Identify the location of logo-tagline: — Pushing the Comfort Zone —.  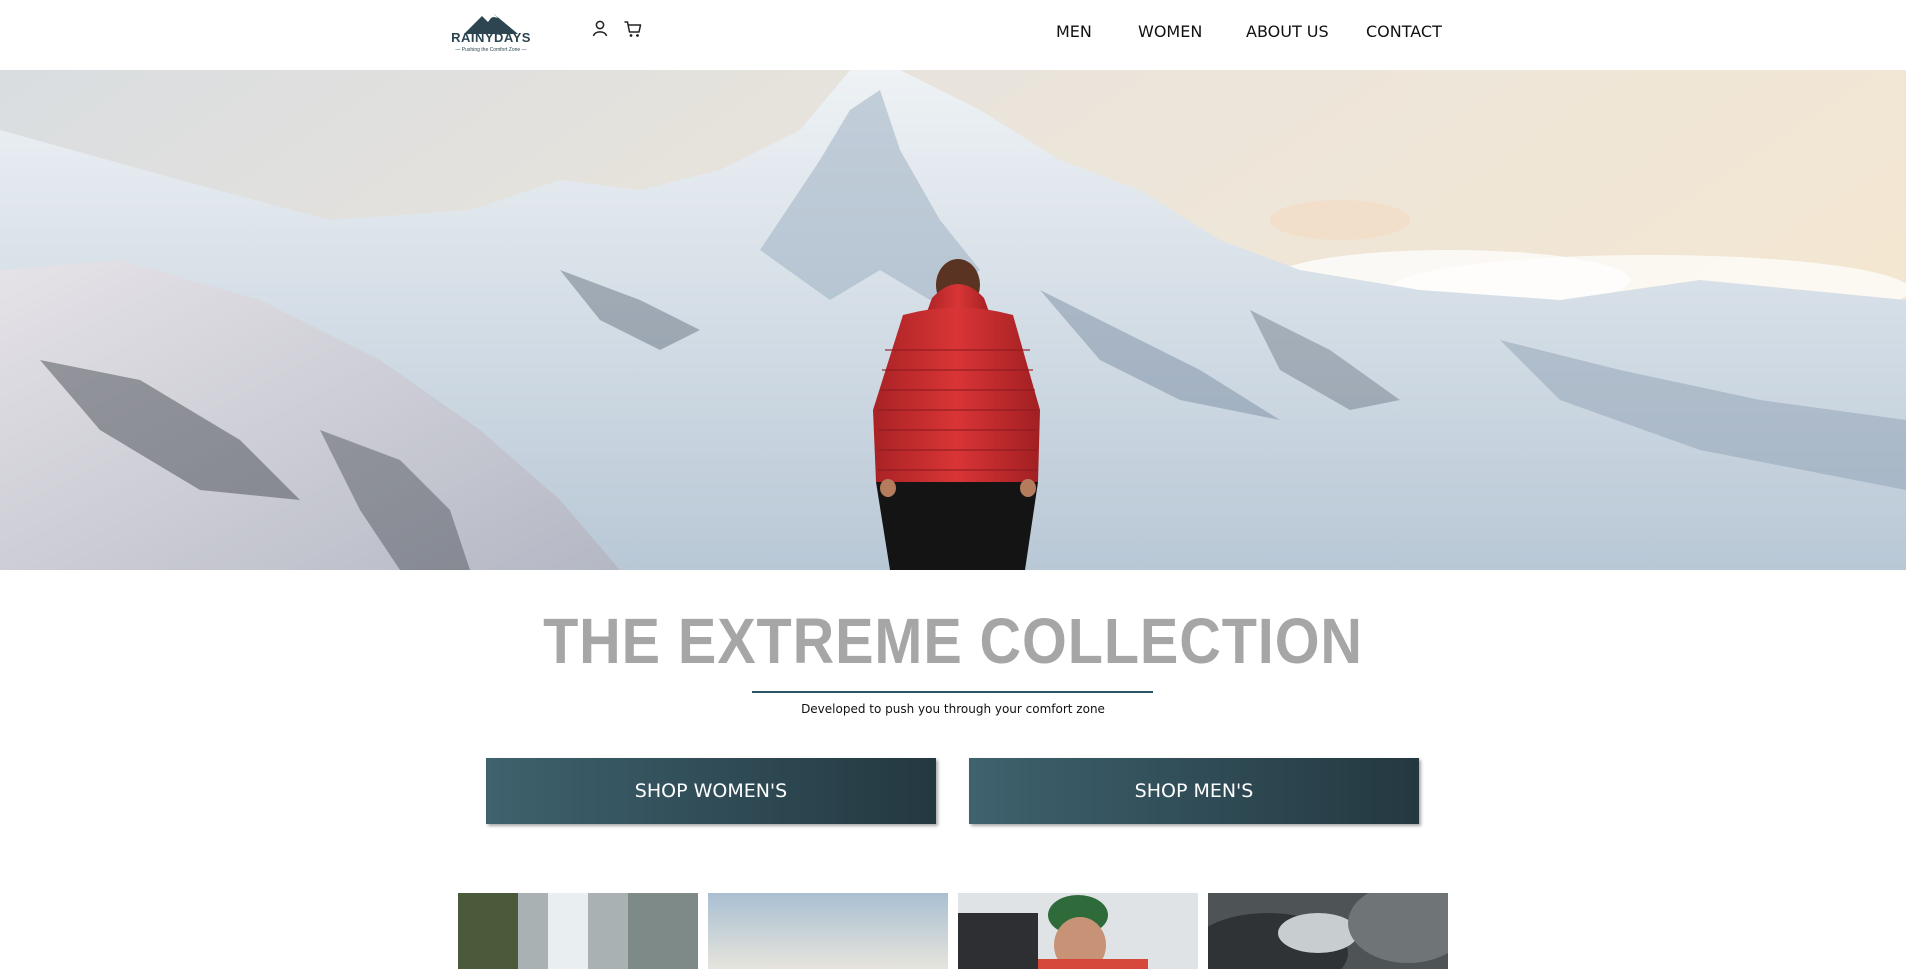
(491, 50).